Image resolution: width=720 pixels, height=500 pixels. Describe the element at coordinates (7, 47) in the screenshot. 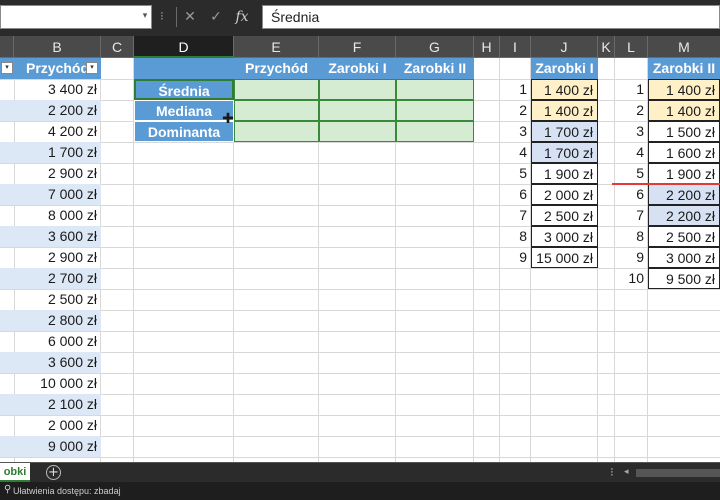

I see `column-header-a-partial` at that location.